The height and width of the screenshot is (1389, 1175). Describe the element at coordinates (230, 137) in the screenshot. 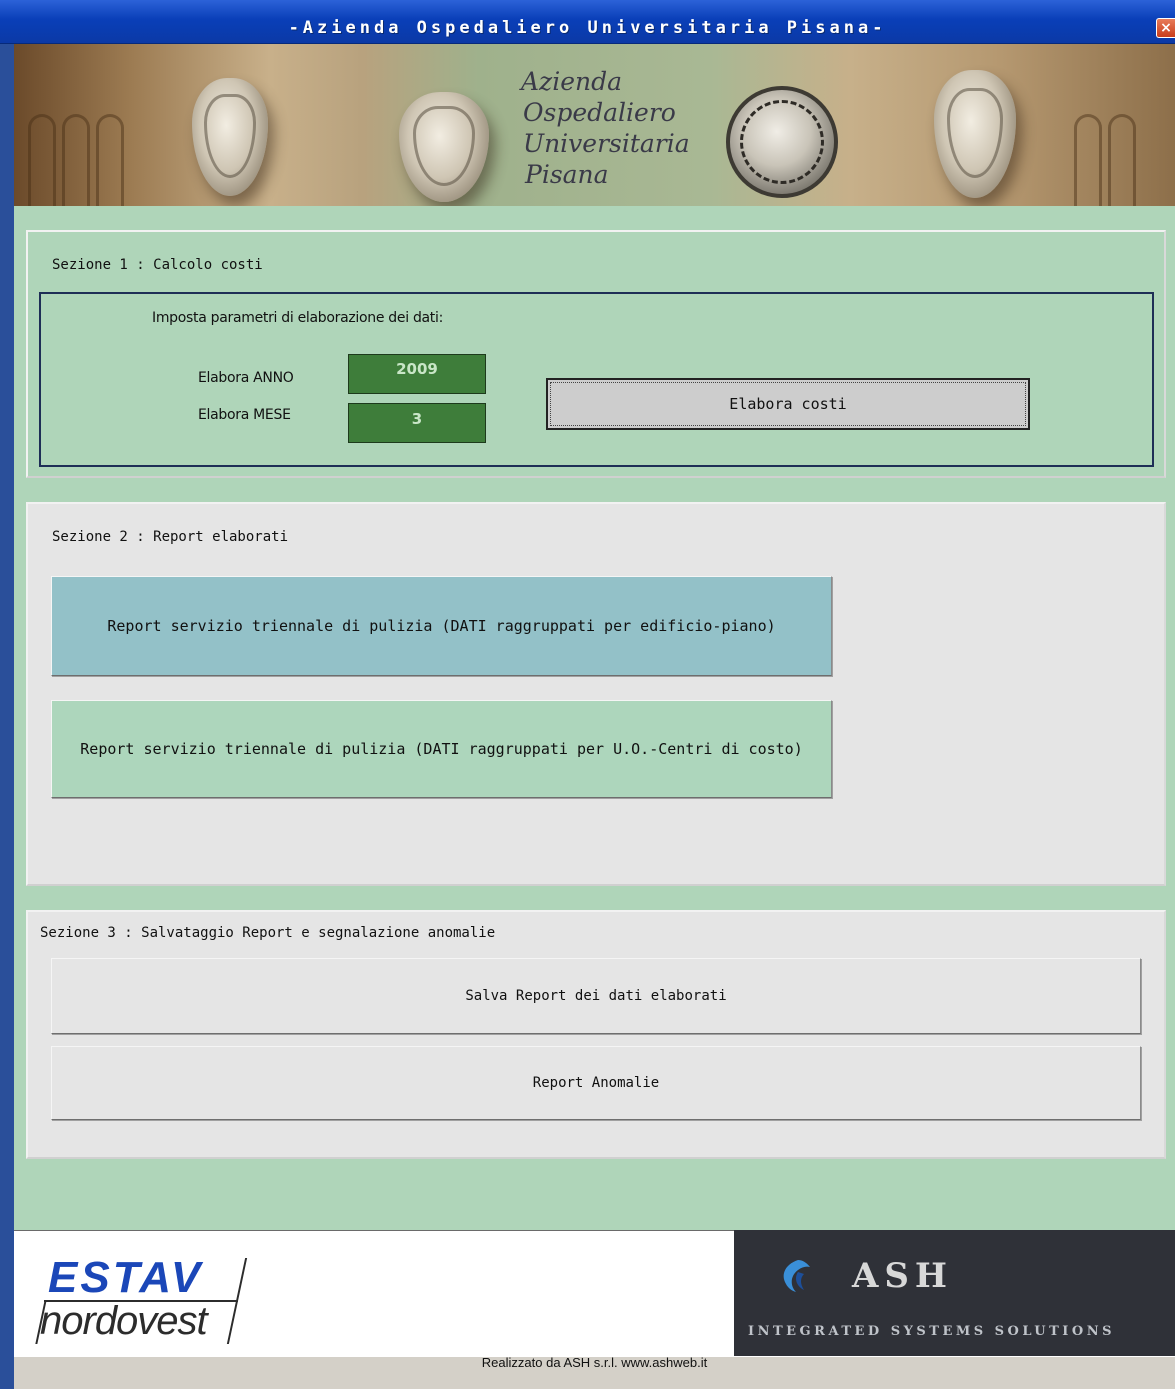

I see `coat-of-arms-left-icon` at that location.